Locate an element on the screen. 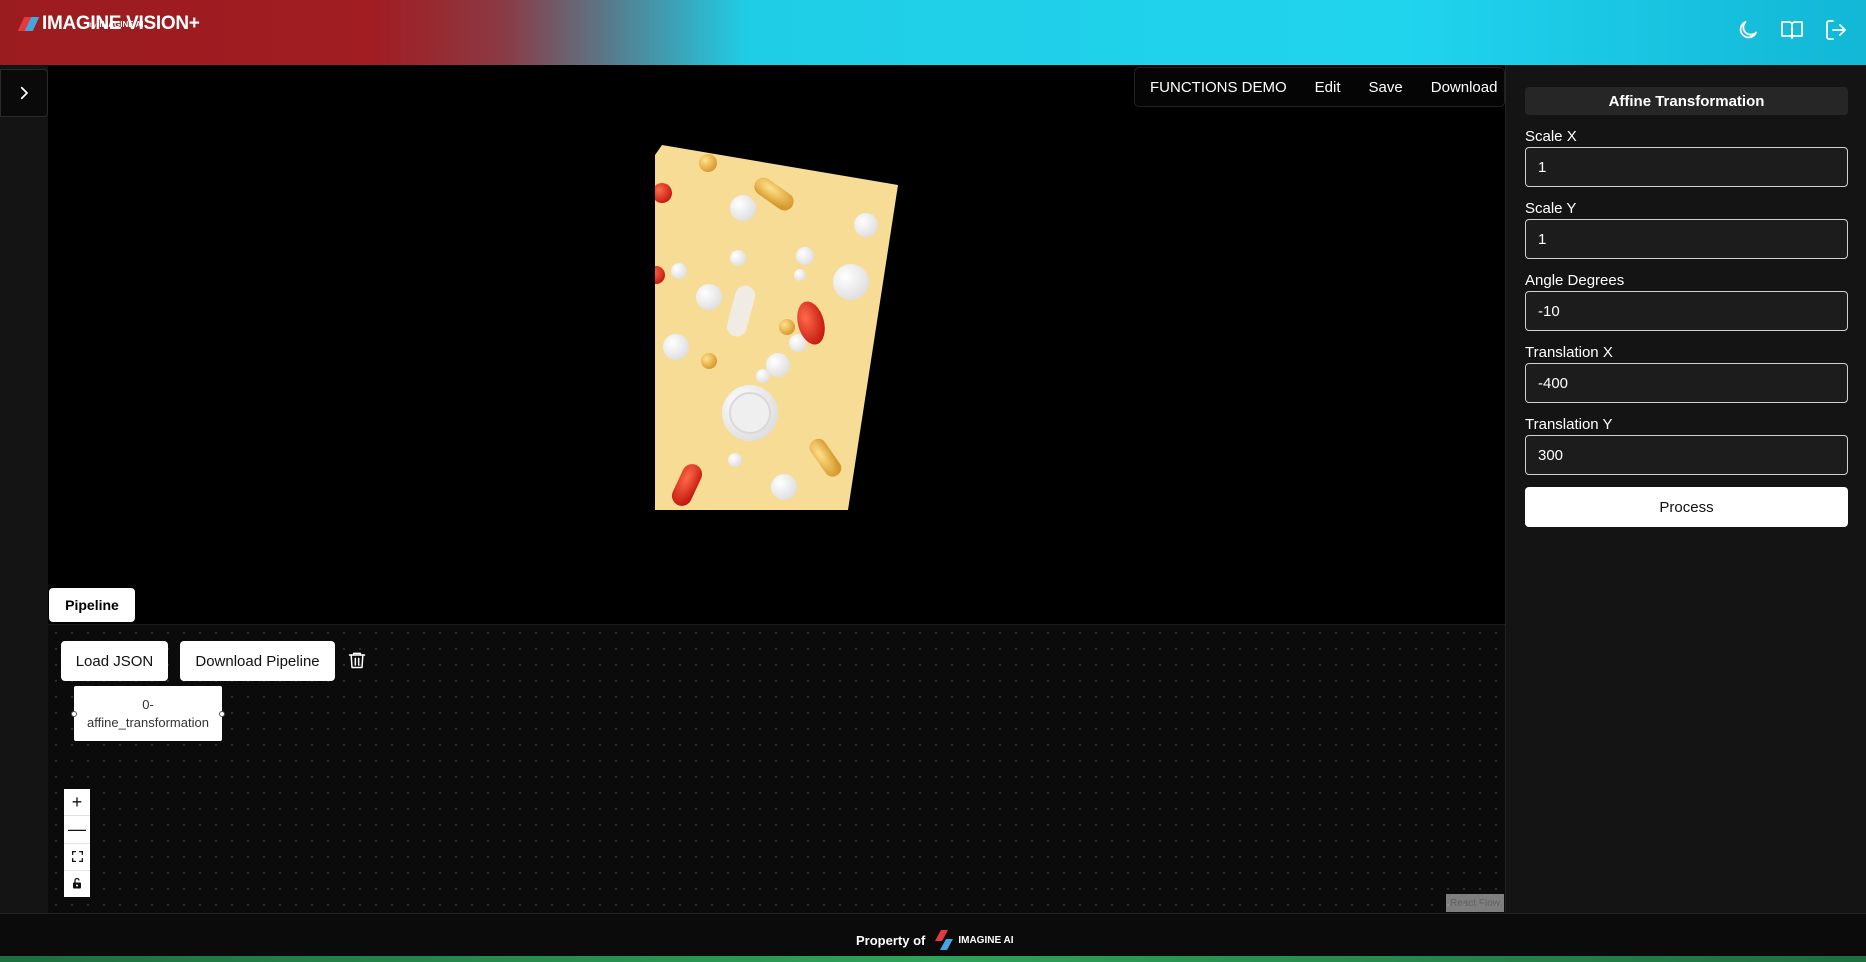  transformed-image is located at coordinates (776, 327).